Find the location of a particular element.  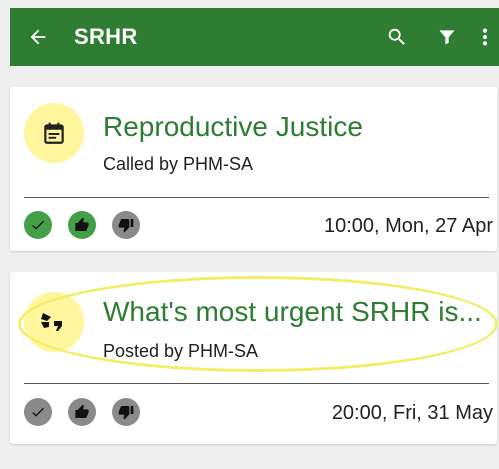

card-subtitle: Posted by PHM-SA is located at coordinates (181, 351).